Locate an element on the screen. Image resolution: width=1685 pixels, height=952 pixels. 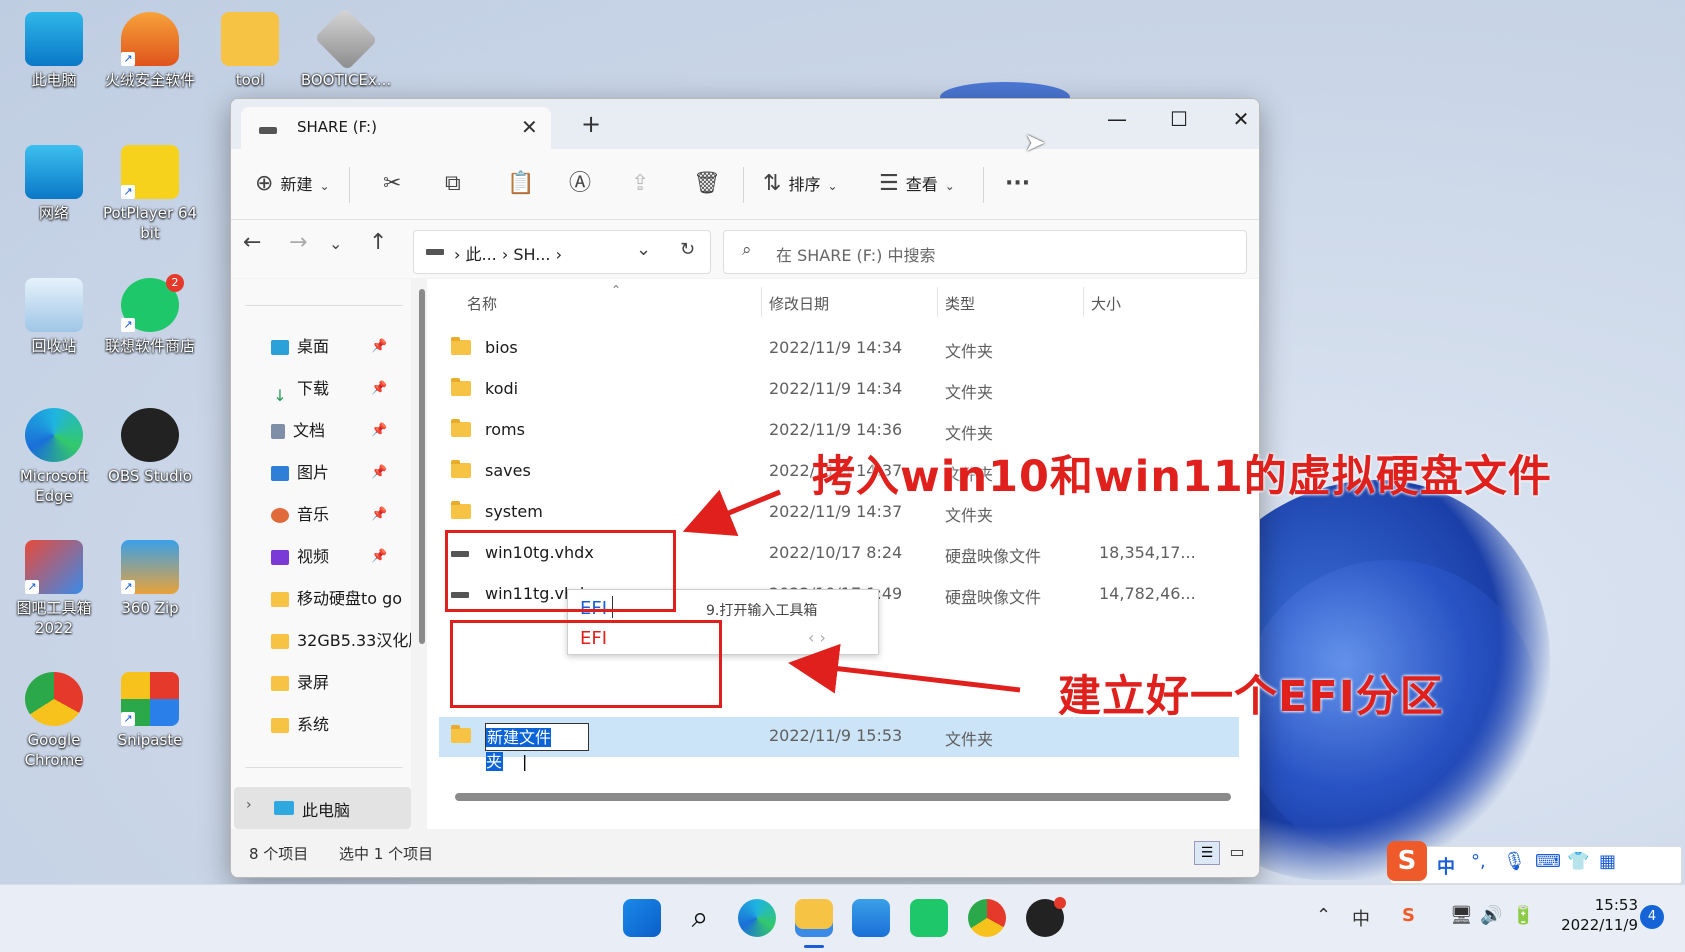
volume-icon: 🔊 is located at coordinates (1491, 915).